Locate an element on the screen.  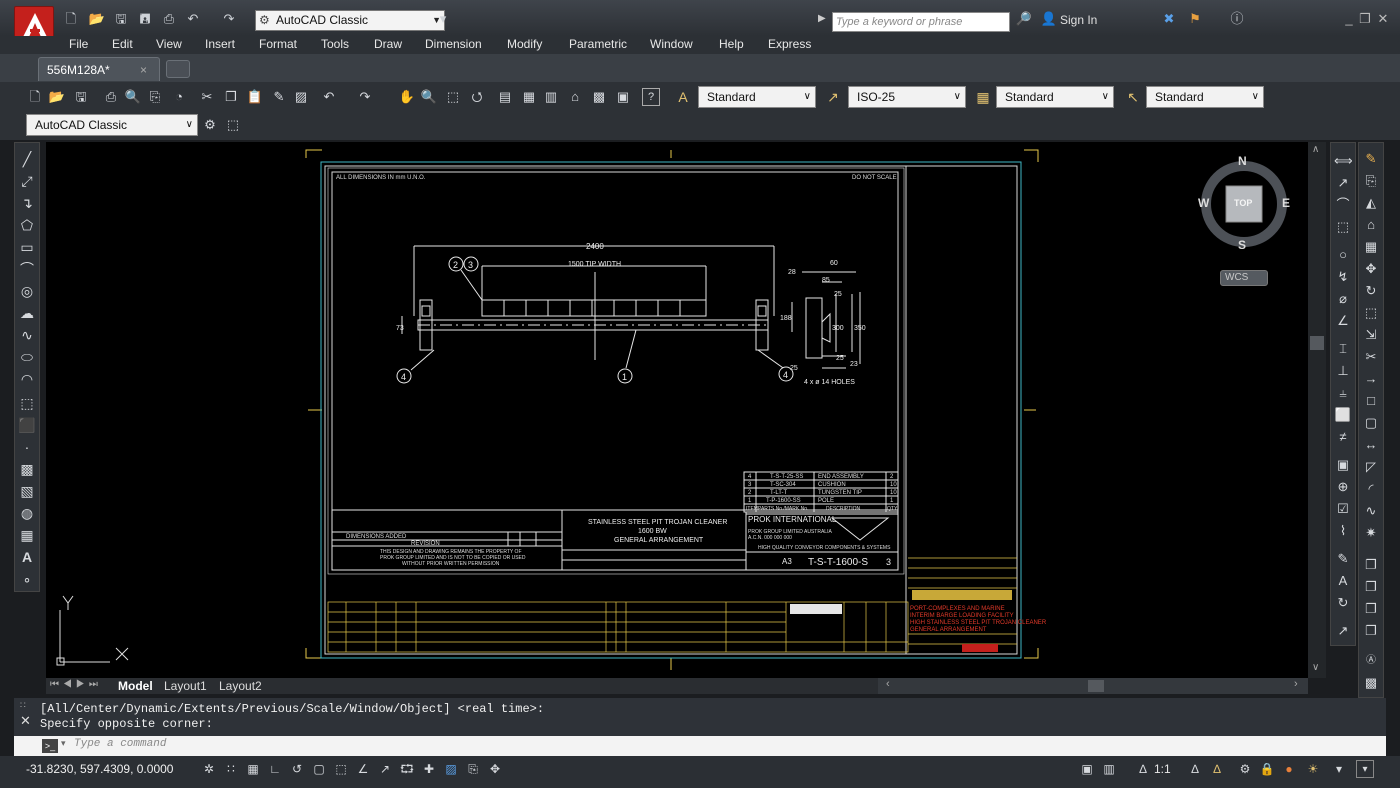
preview-icon: 🔍 is located at coordinates (133, 97).